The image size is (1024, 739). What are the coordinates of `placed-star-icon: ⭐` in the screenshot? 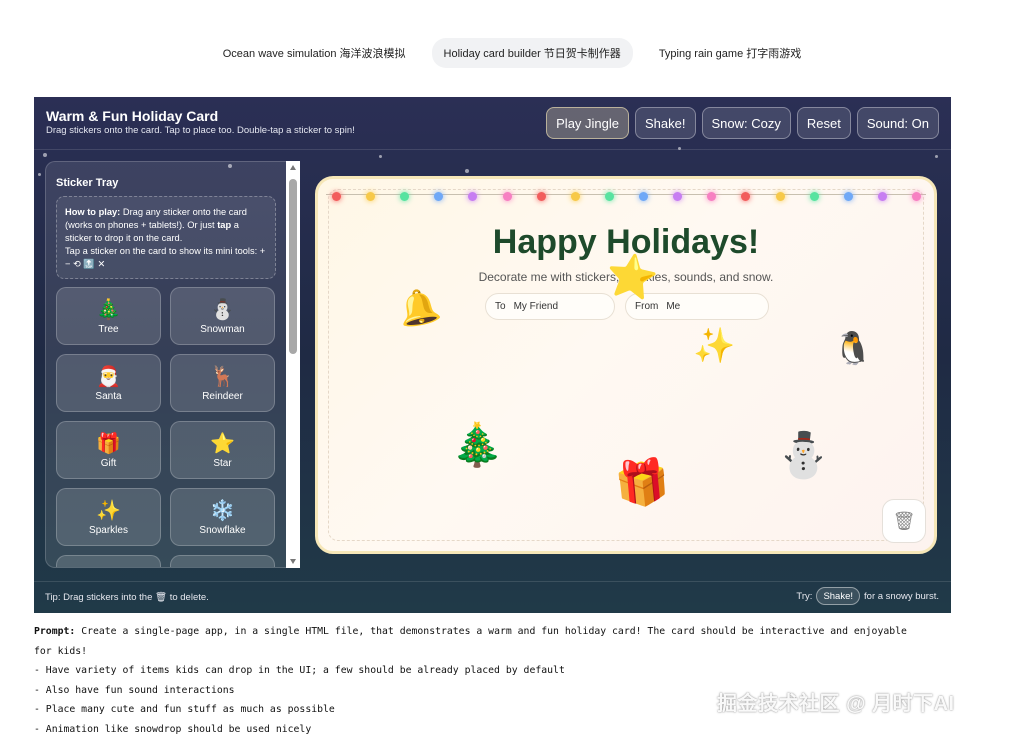 It's located at (632, 277).